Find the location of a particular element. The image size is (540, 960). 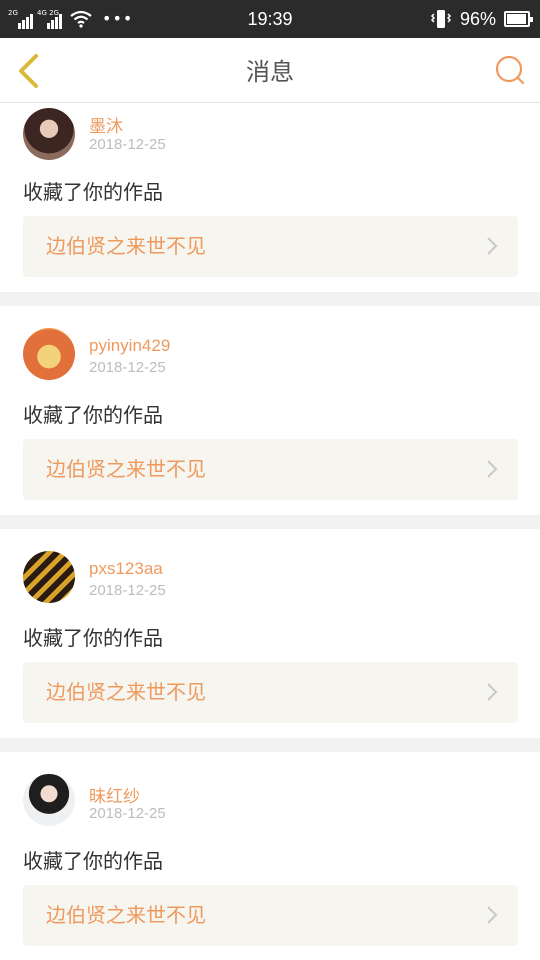

status-right: 96% is located at coordinates (481, 19).